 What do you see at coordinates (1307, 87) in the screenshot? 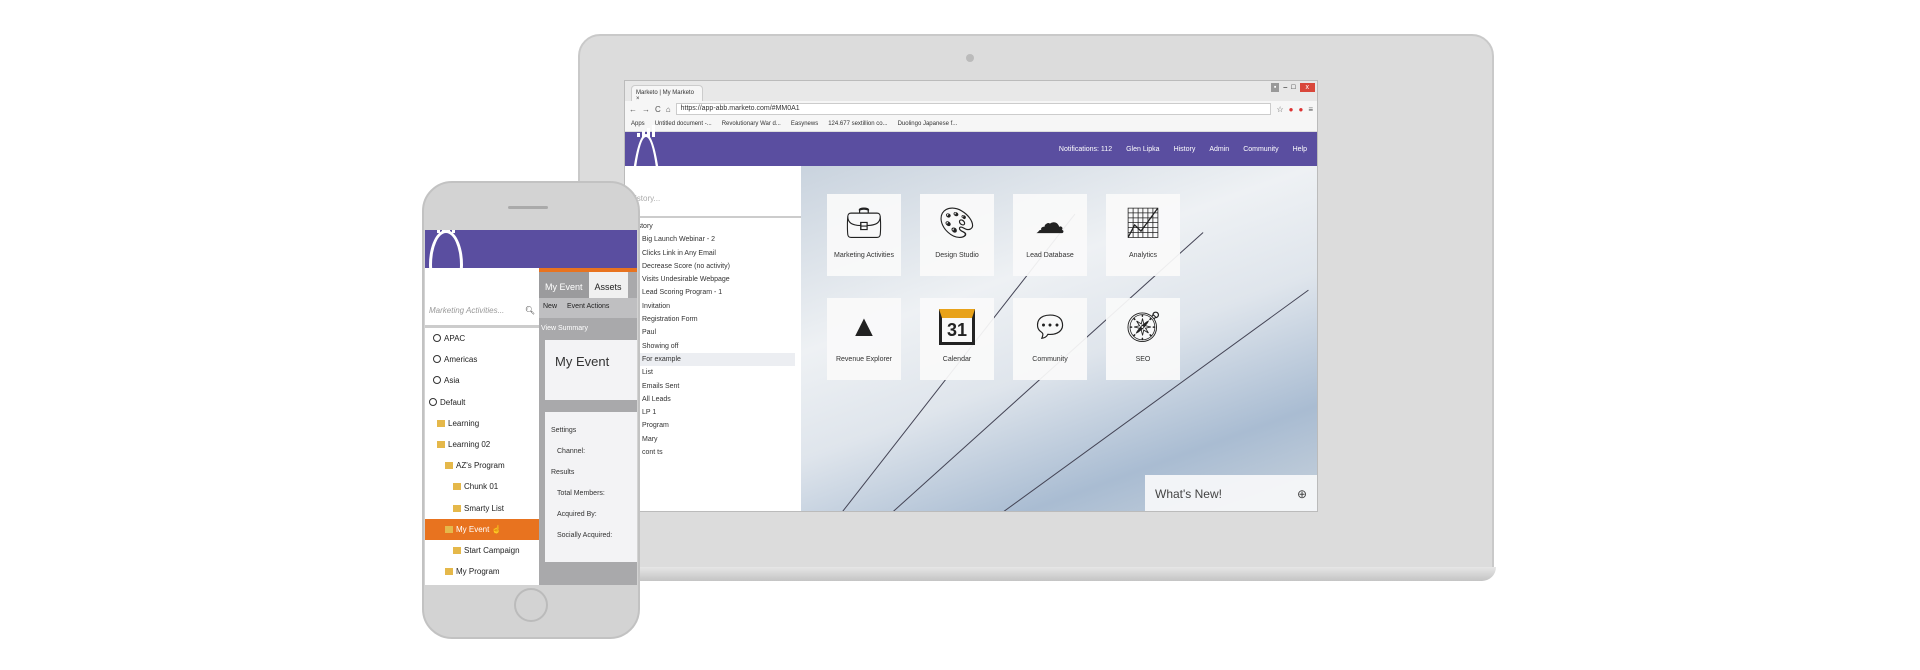
I see `close-button: x` at bounding box center [1307, 87].